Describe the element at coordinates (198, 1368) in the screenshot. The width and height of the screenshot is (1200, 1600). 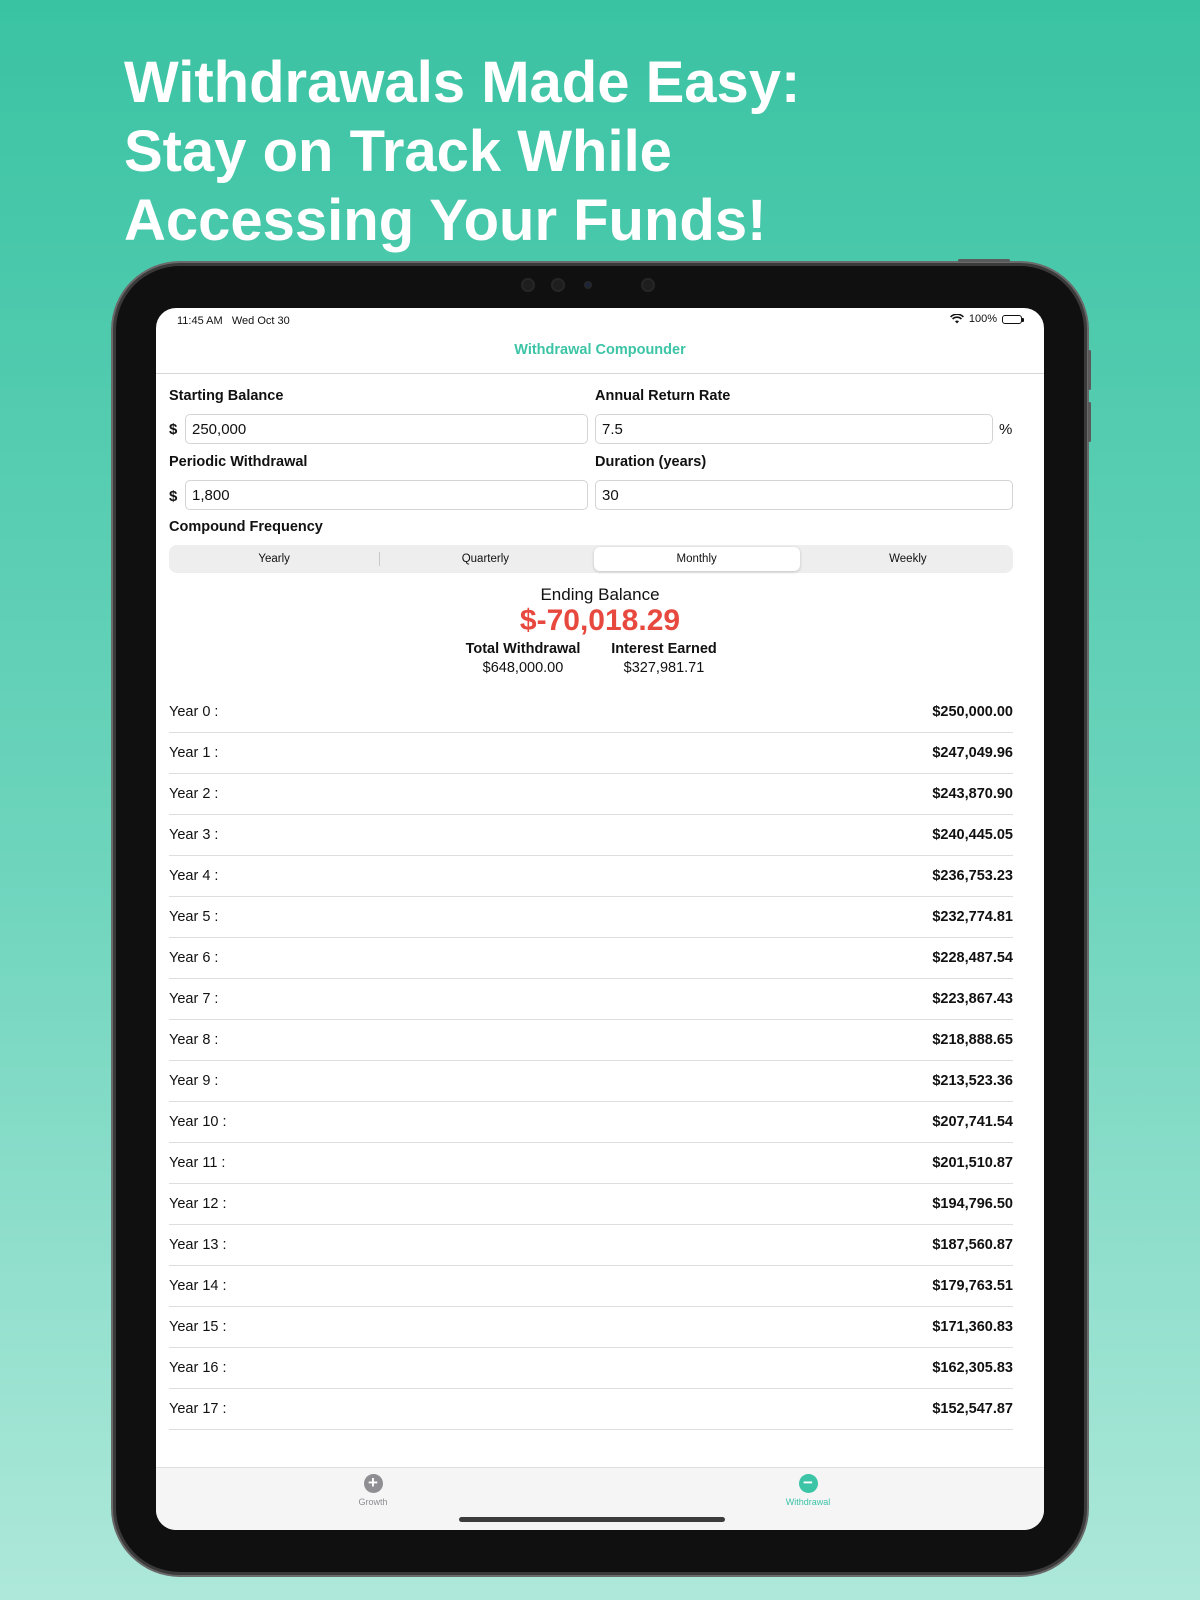
I see `year-label: Year 16 :` at that location.